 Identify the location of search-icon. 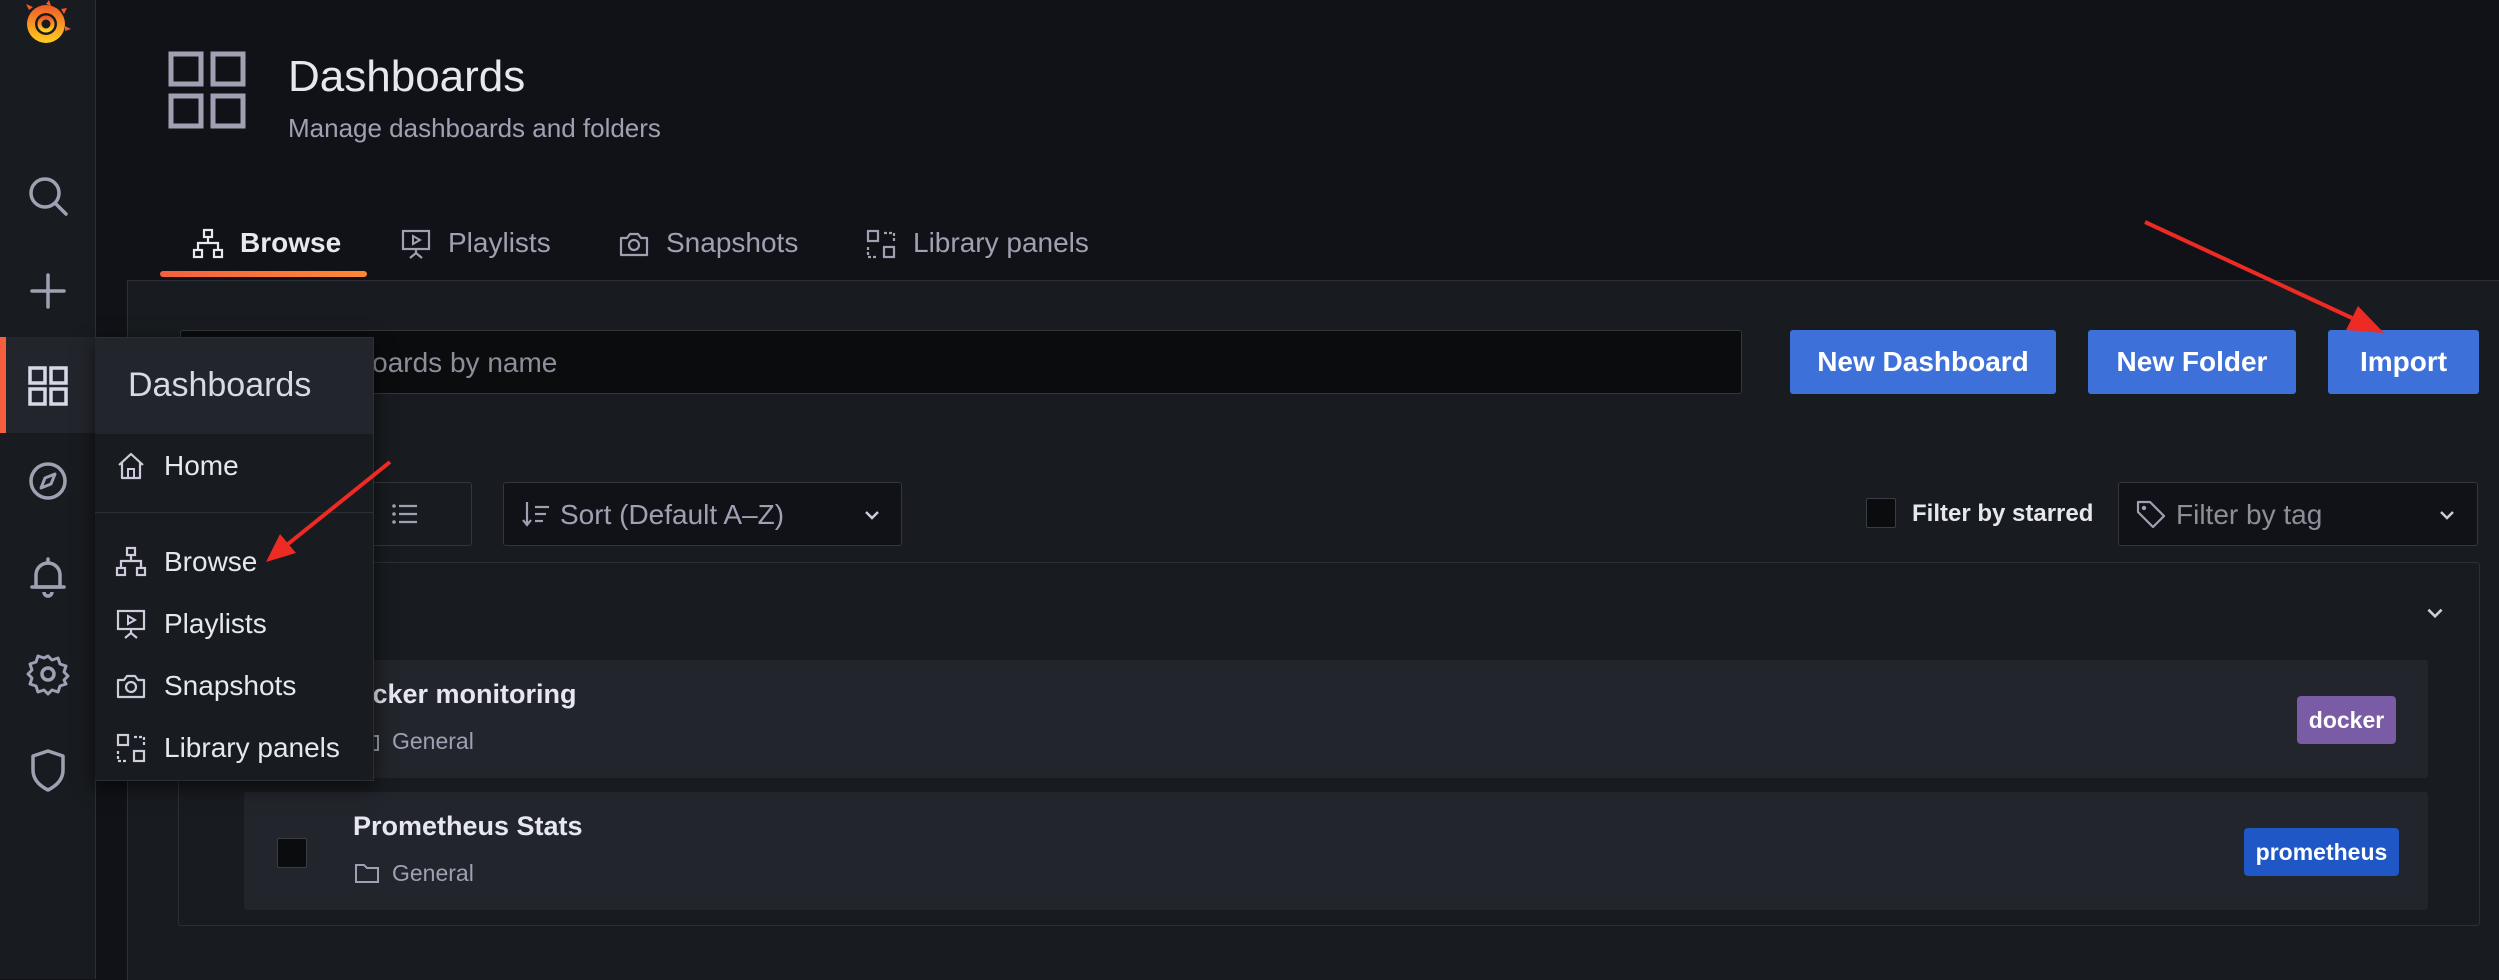
(48, 196).